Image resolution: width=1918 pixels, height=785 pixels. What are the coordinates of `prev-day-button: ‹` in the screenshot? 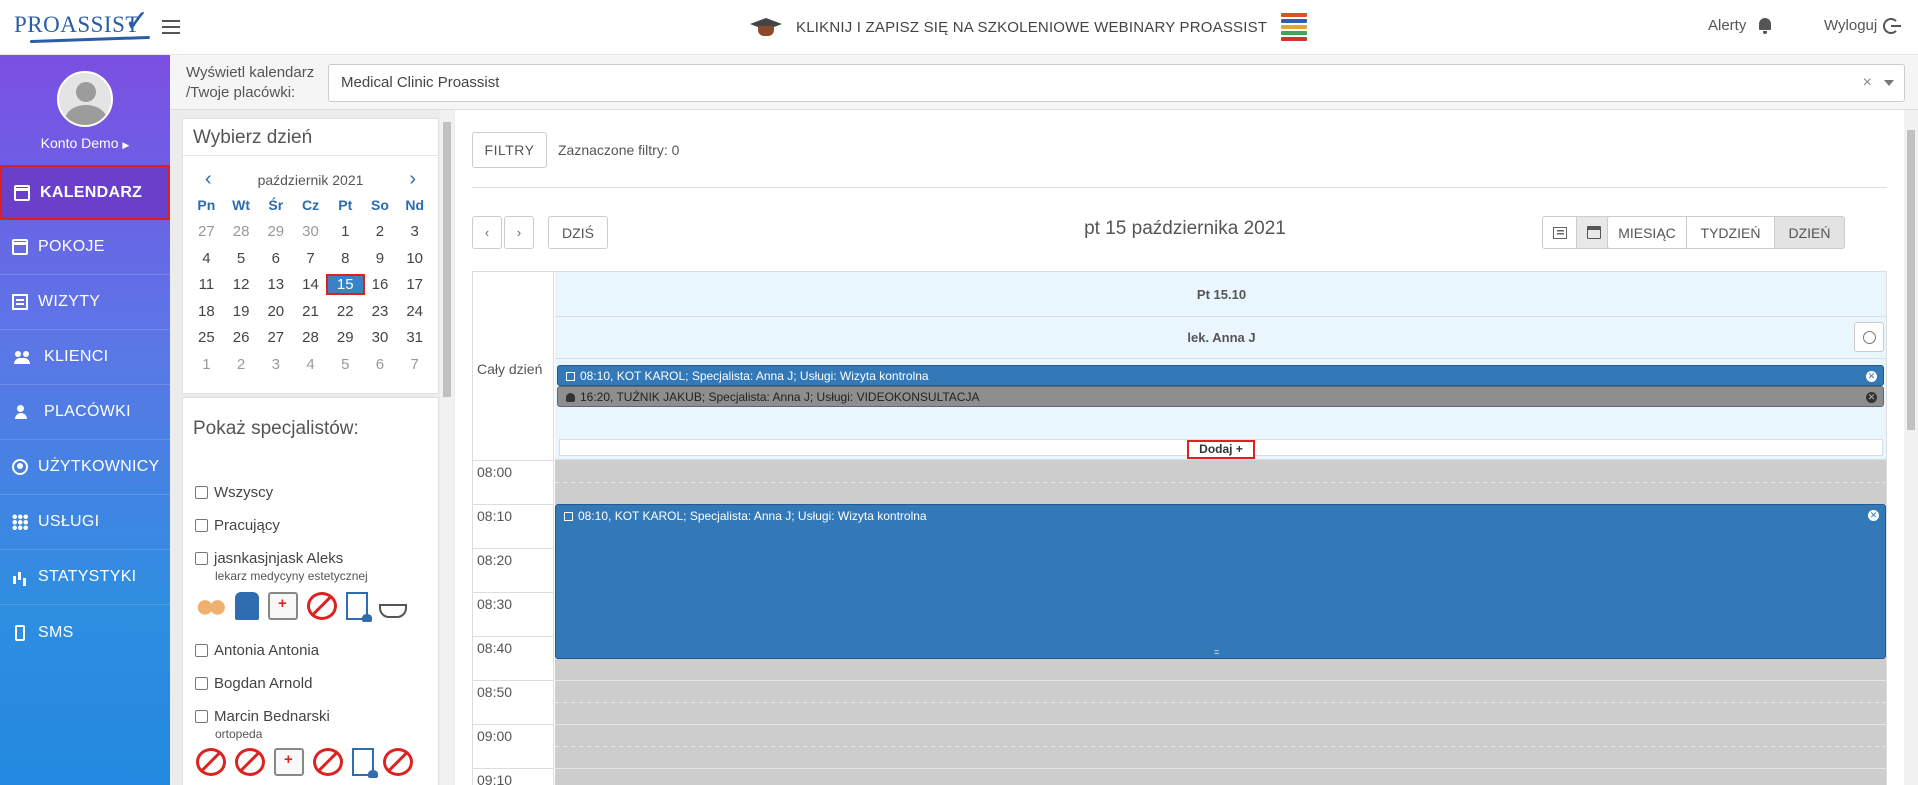 It's located at (487, 232).